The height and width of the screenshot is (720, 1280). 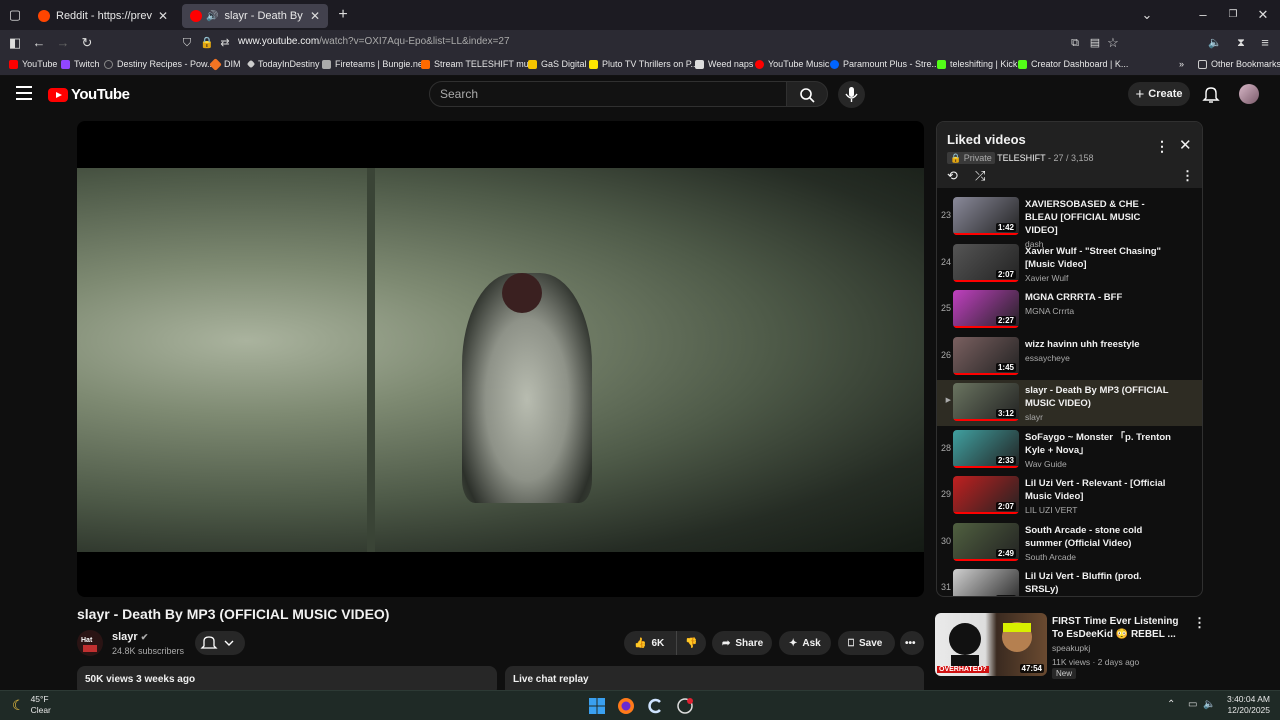 What do you see at coordinates (1069, 310) in the screenshot?
I see `playlist-item: 25 2:27 MGNA CRRRTA - BFF MGNA Crrrta` at bounding box center [1069, 310].